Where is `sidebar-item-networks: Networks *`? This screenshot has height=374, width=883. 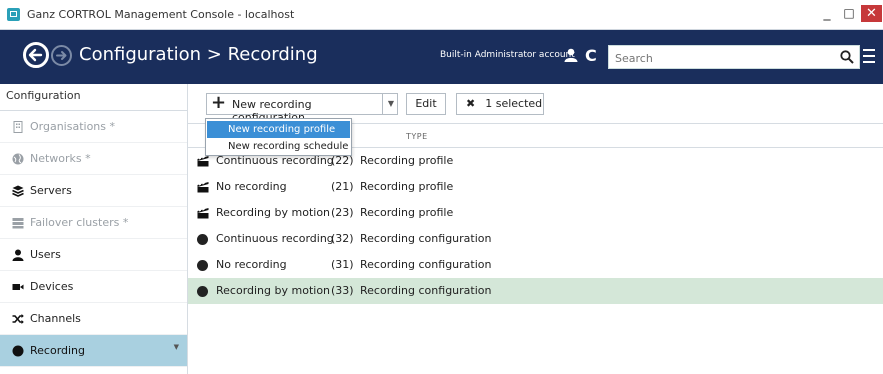 sidebar-item-networks: Networks * is located at coordinates (93, 159).